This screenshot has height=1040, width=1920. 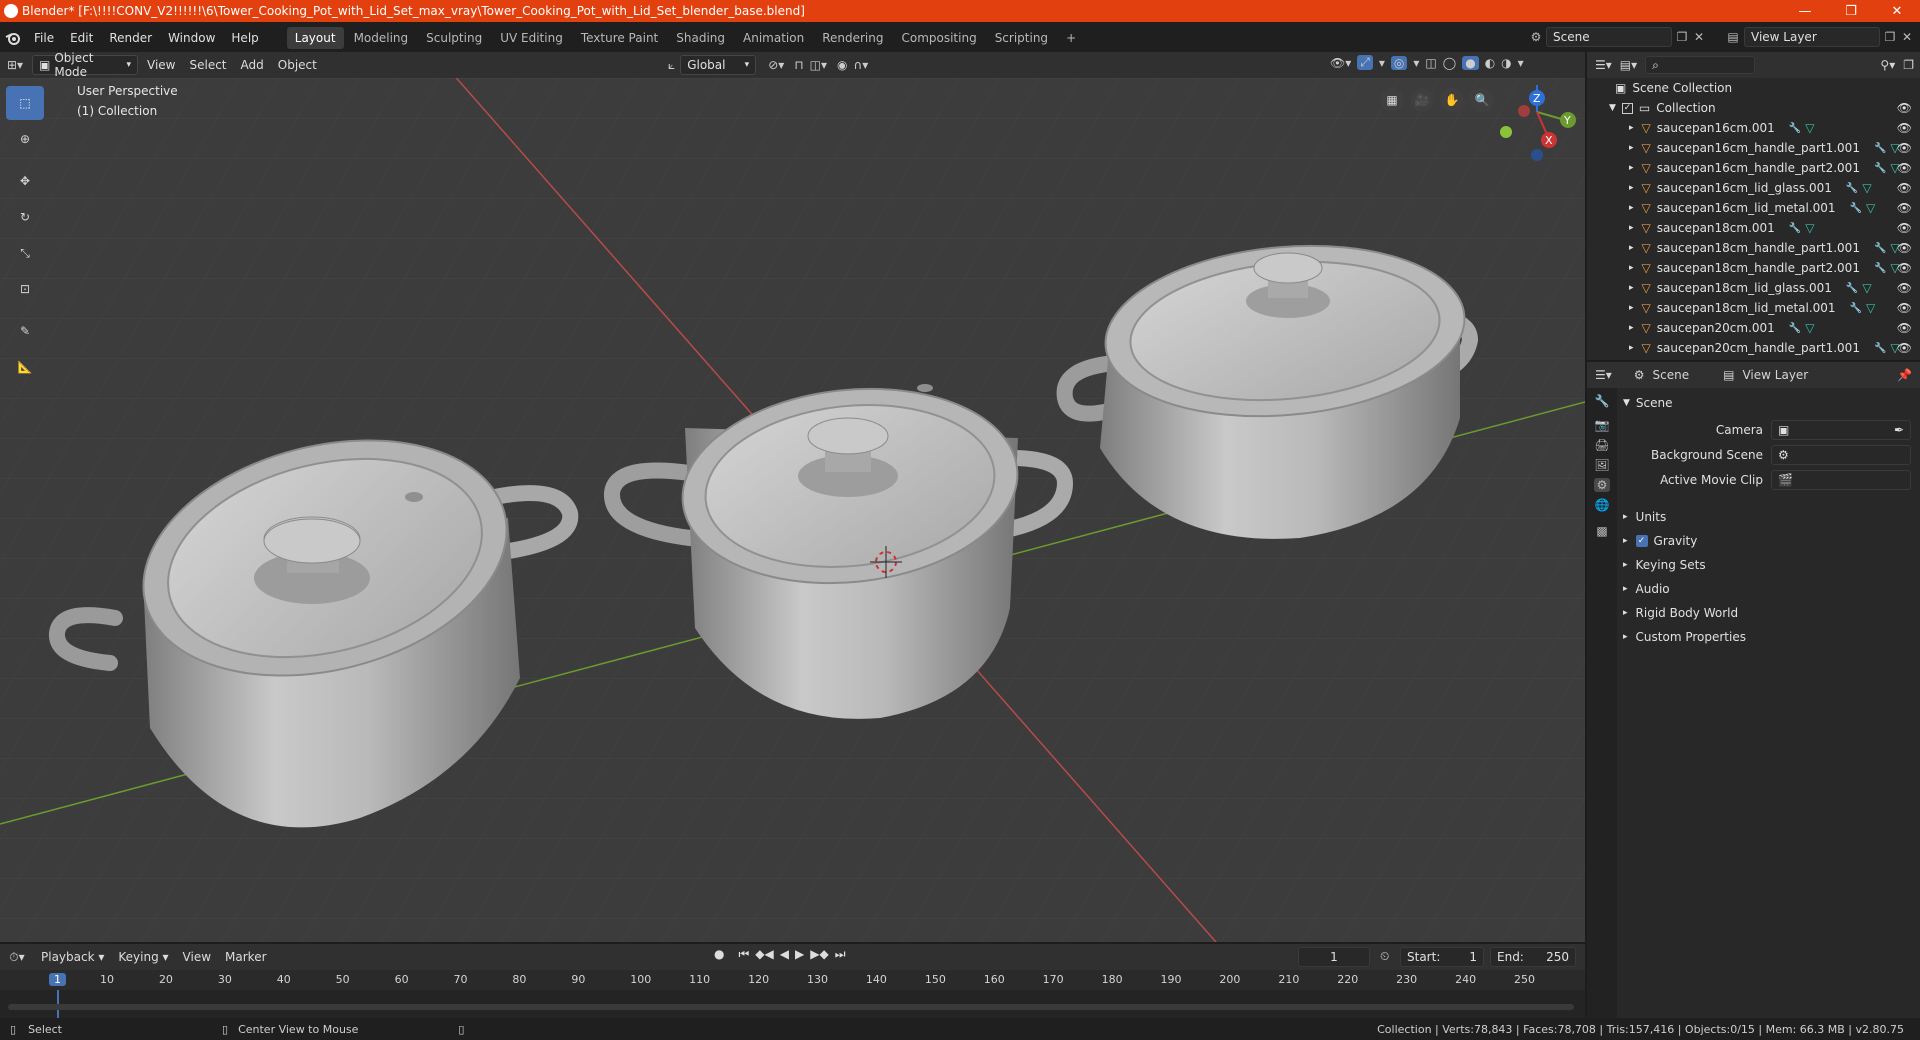 What do you see at coordinates (1753, 148) in the screenshot?
I see `outliner-item: ▸ ▽ saucepan16cm_handle_part1.001 🔧 ▽ 👁` at bounding box center [1753, 148].